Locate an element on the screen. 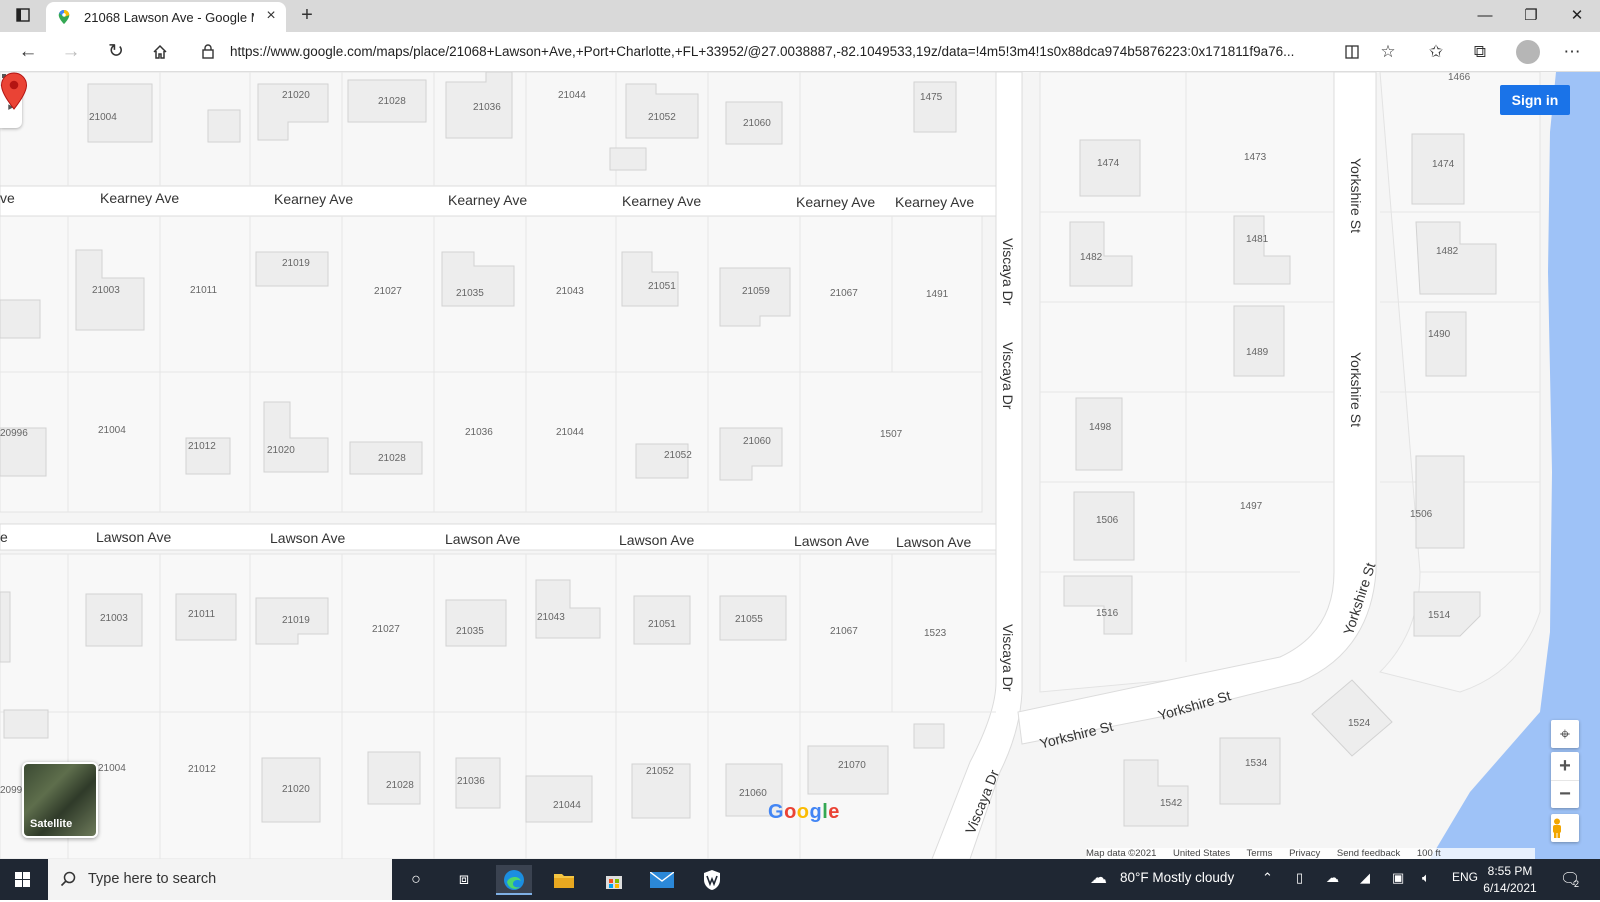 Image resolution: width=1600 pixels, height=902 pixels. home-icon is located at coordinates (160, 52).